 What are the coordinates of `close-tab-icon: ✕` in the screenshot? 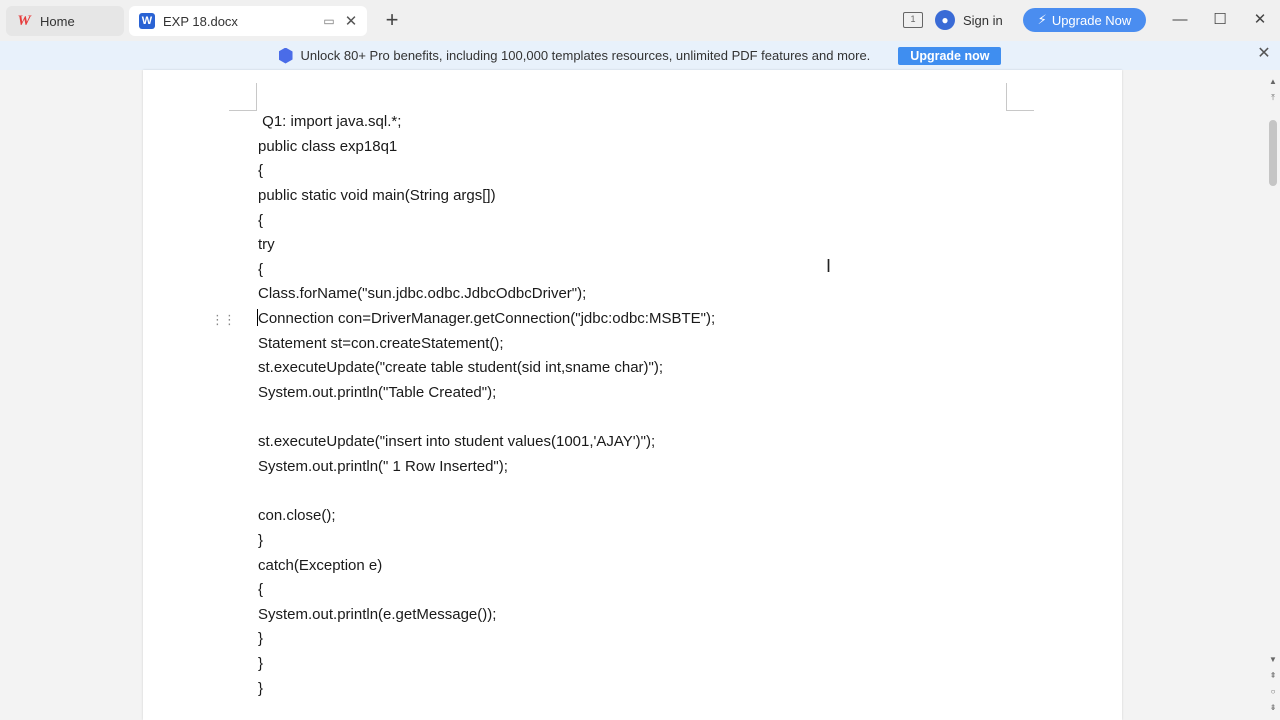 It's located at (351, 21).